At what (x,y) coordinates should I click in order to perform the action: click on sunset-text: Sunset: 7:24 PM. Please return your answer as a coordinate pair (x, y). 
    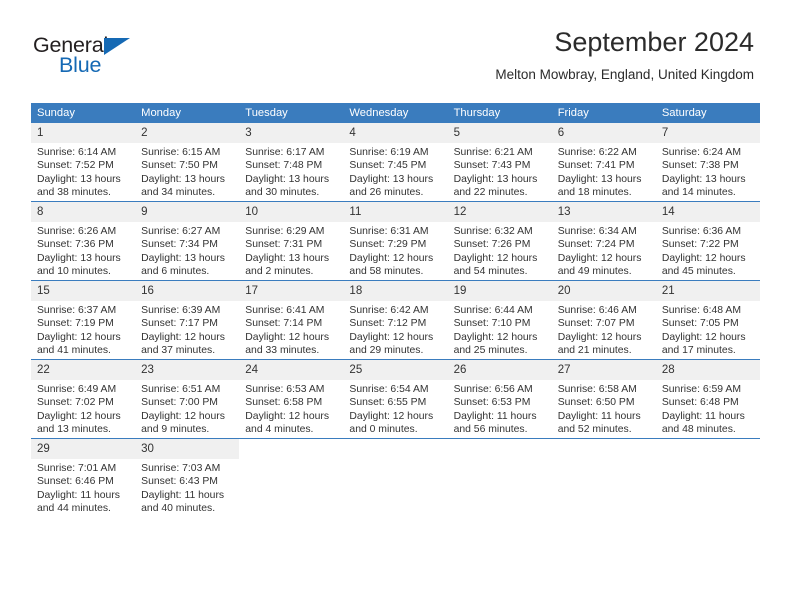
    Looking at the image, I should click on (596, 245).